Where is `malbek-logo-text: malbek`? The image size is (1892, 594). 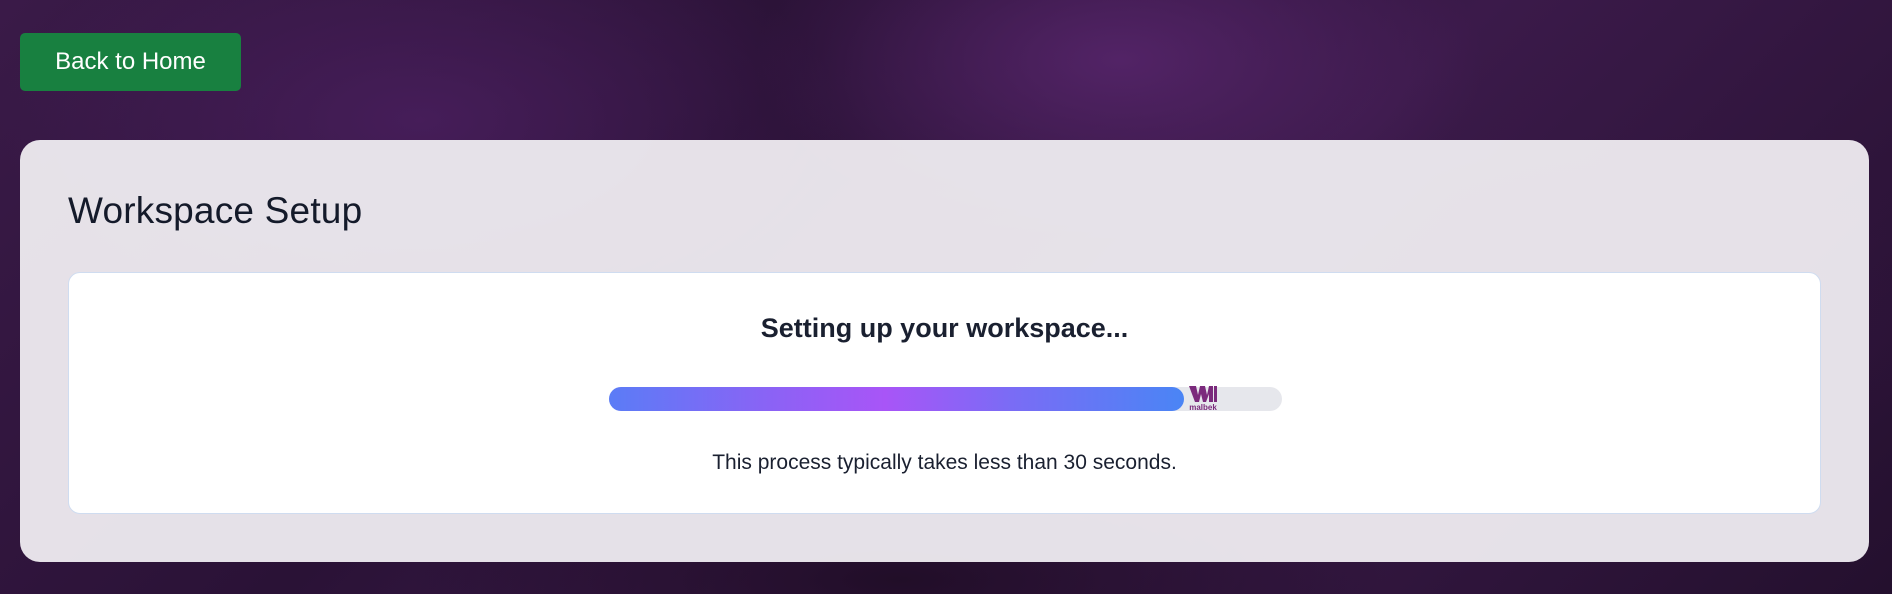 malbek-logo-text: malbek is located at coordinates (1203, 407).